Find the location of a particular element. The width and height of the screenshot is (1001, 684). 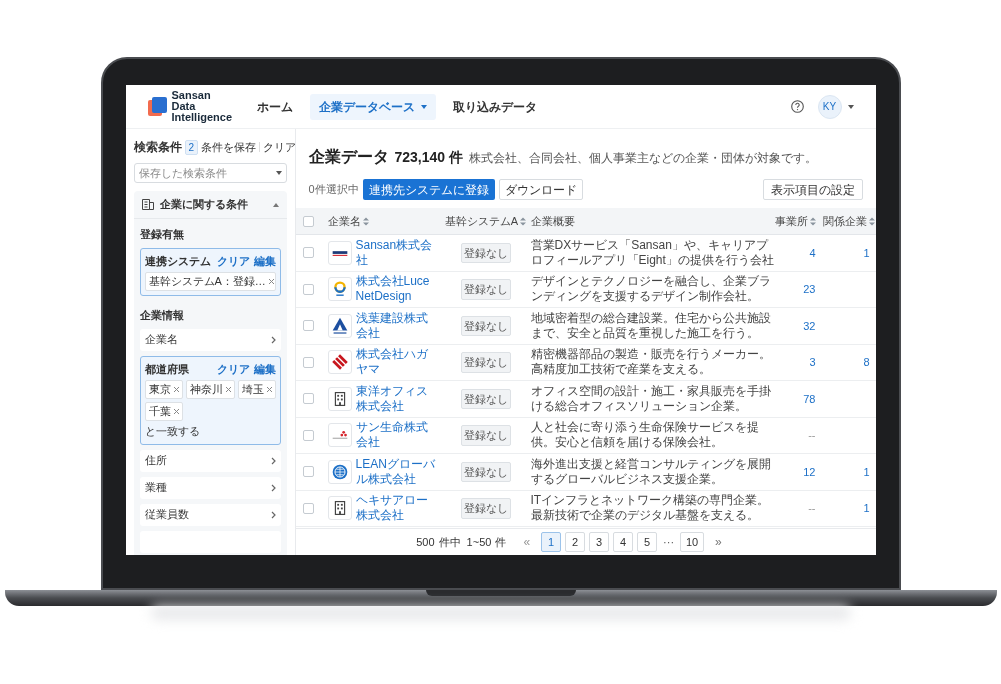

filter-row: 従業員数 is located at coordinates (210, 514).